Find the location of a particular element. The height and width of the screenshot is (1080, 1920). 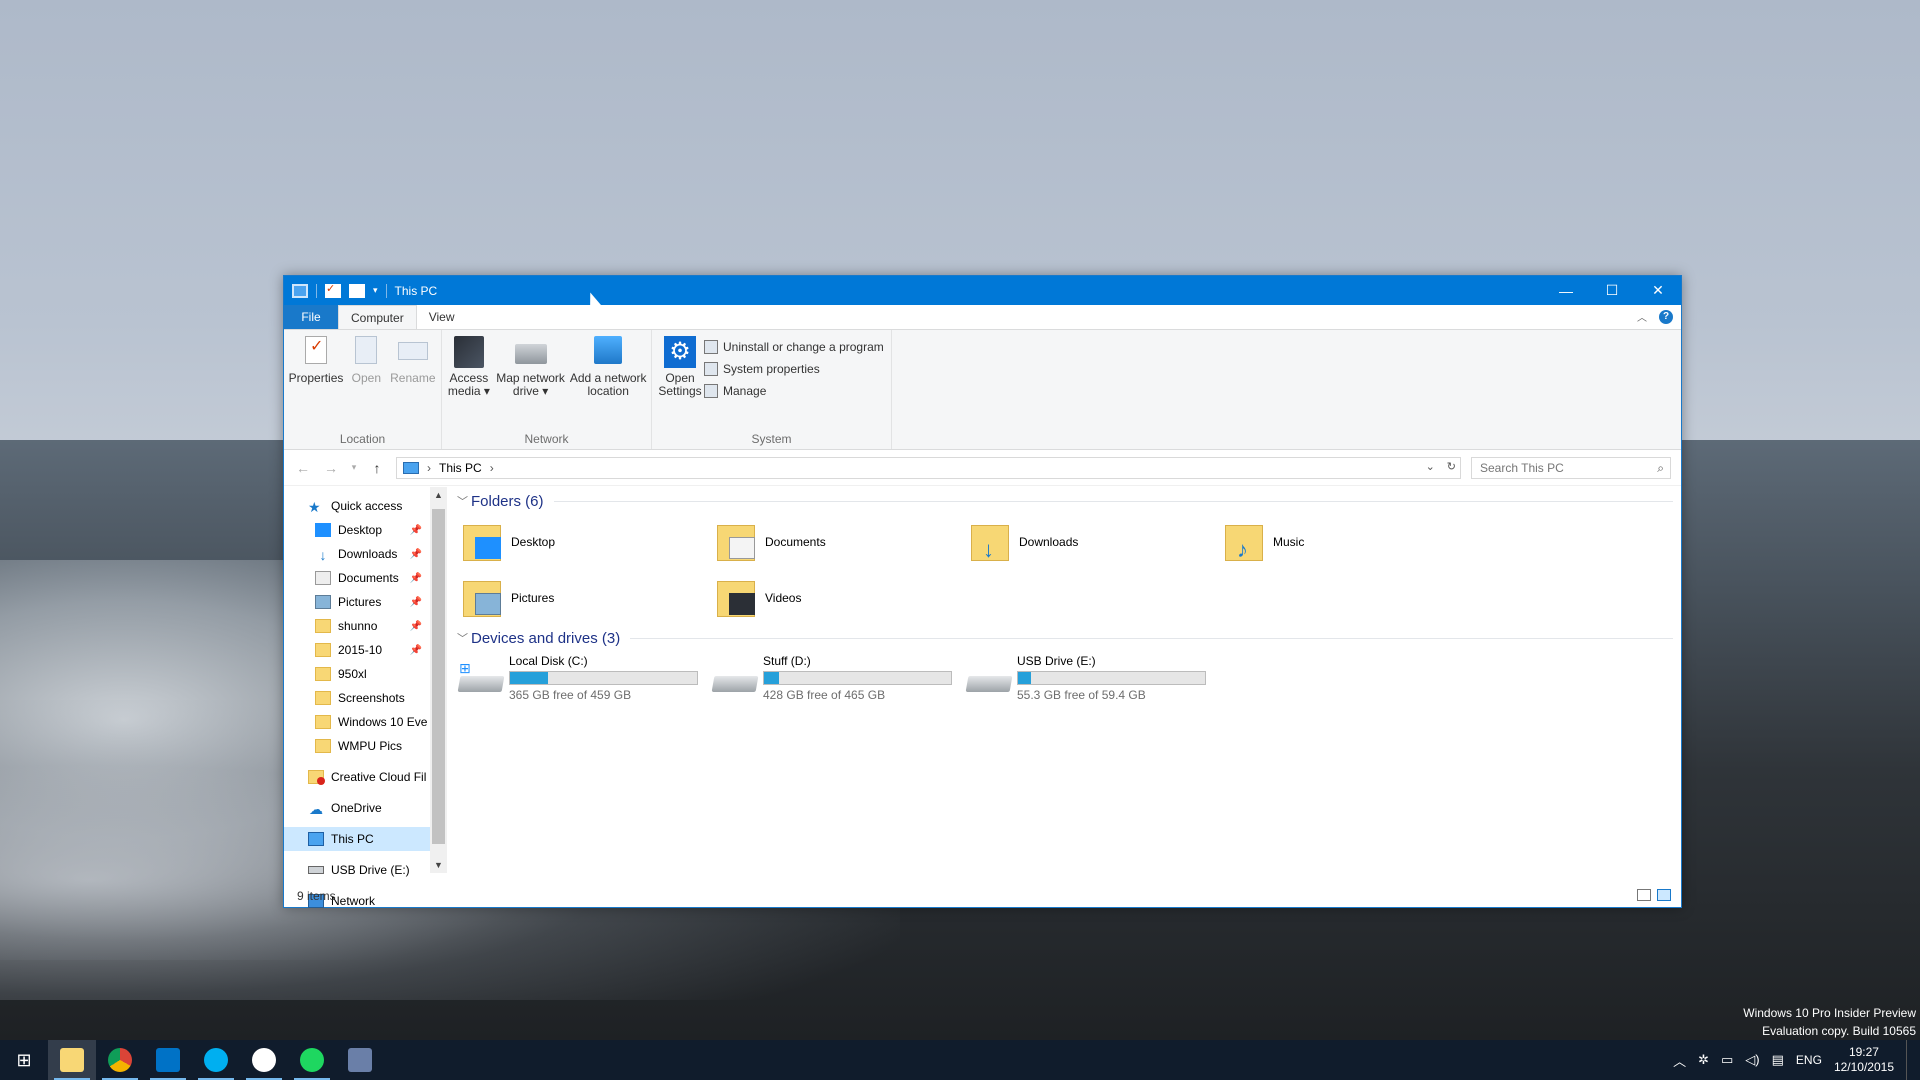

title-bar: ▾ This PC — ☐ ✕ is located at coordinates (982, 290).